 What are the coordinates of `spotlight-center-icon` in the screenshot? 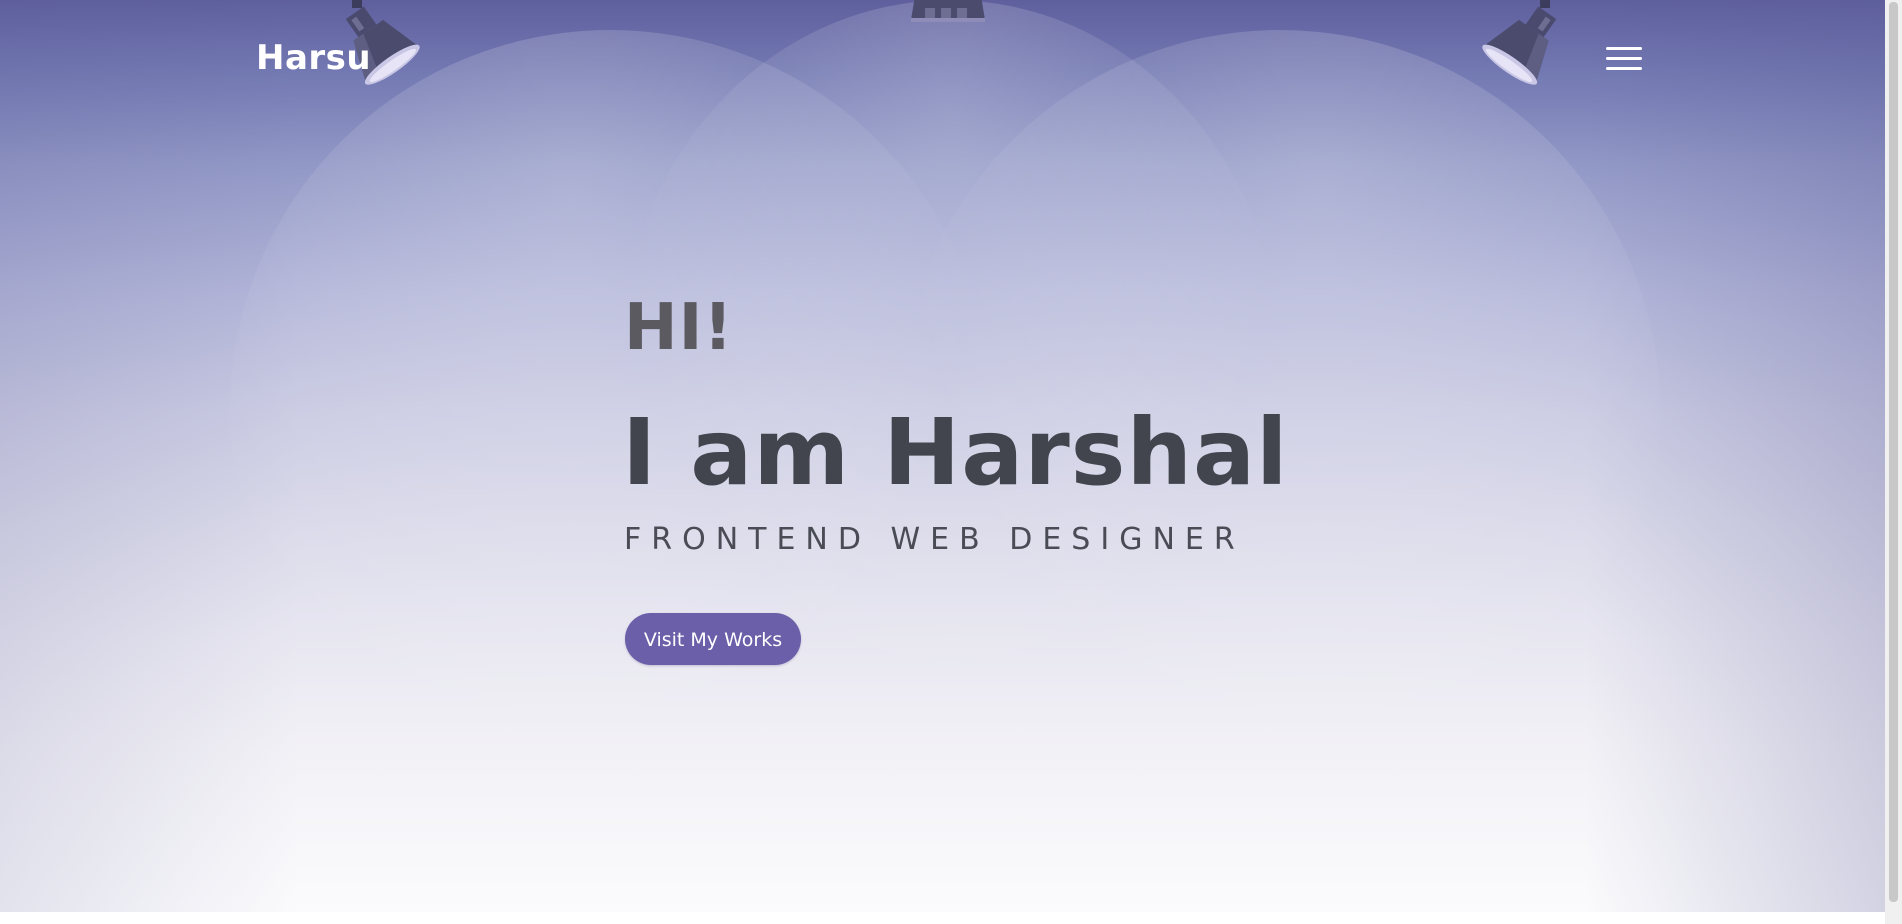 It's located at (948, 13).